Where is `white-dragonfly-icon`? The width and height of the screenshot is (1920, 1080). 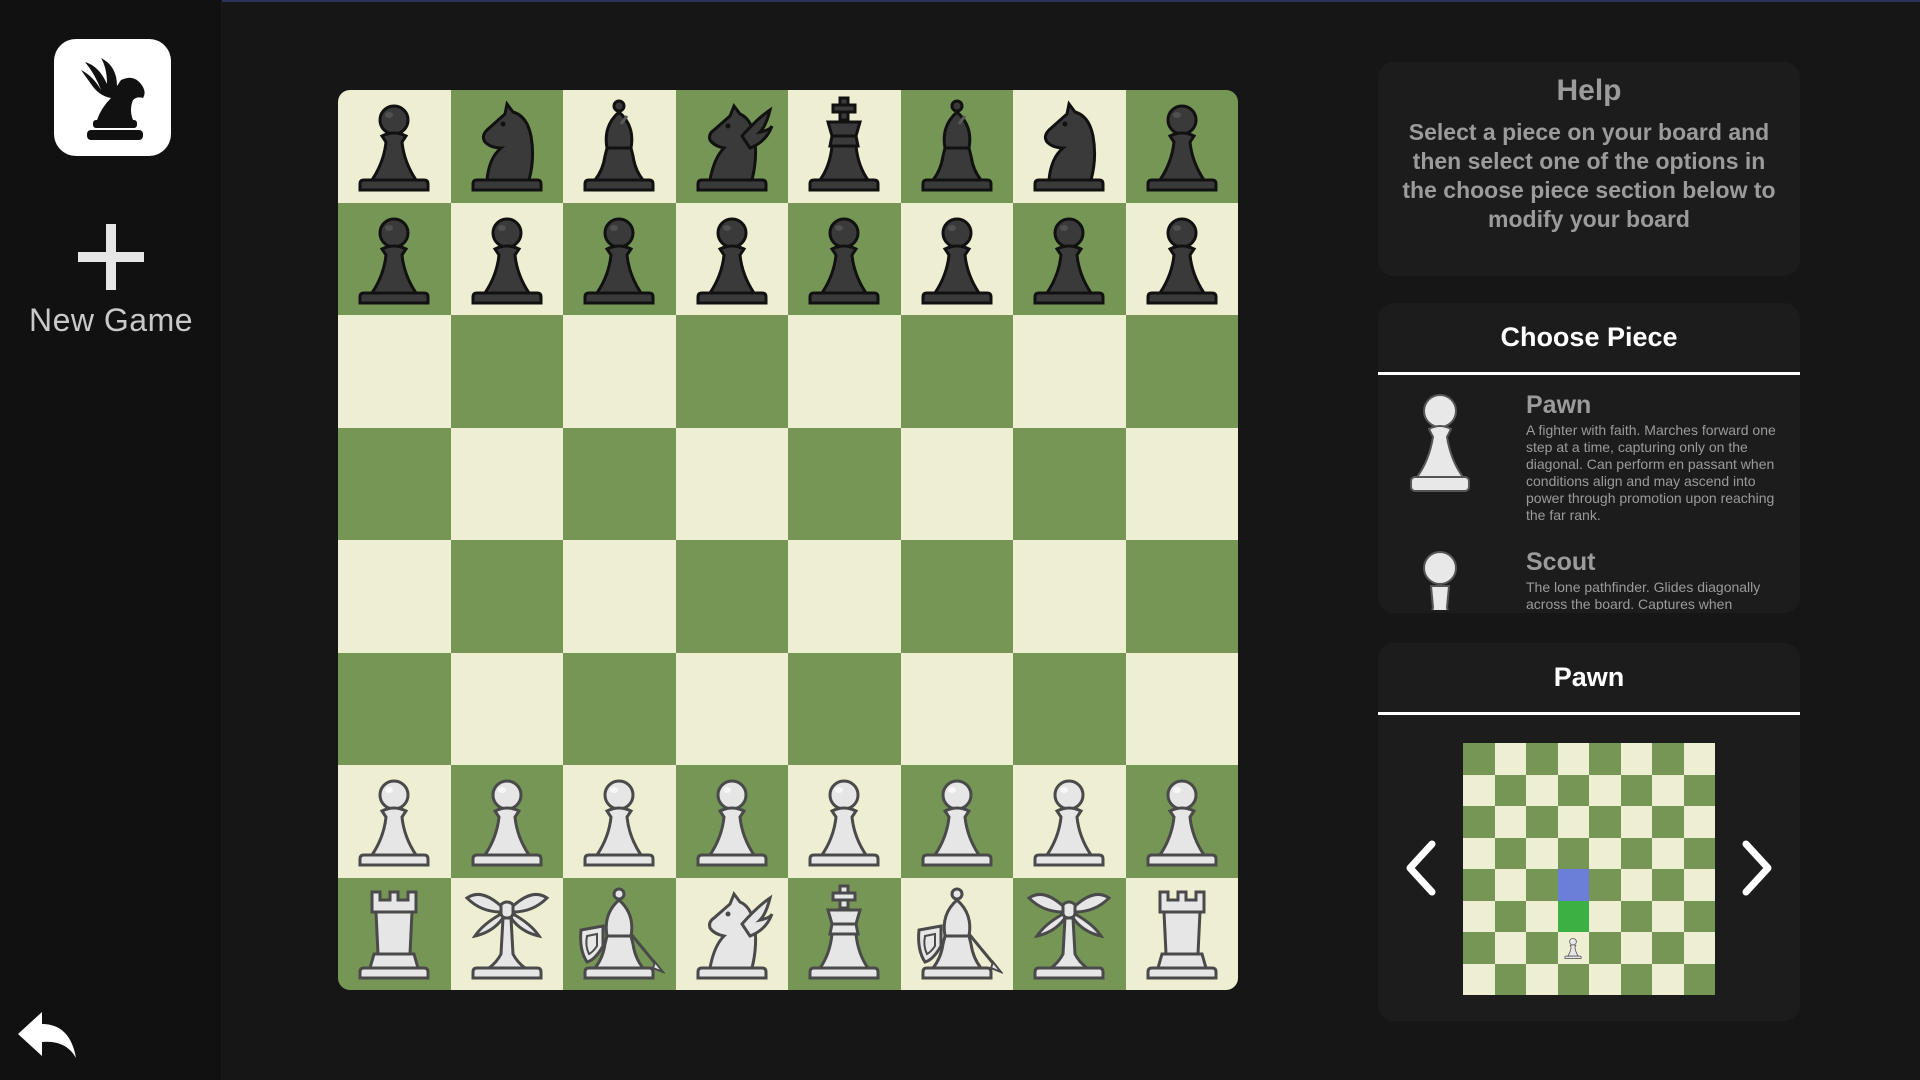
white-dragonfly-icon is located at coordinates (507, 936).